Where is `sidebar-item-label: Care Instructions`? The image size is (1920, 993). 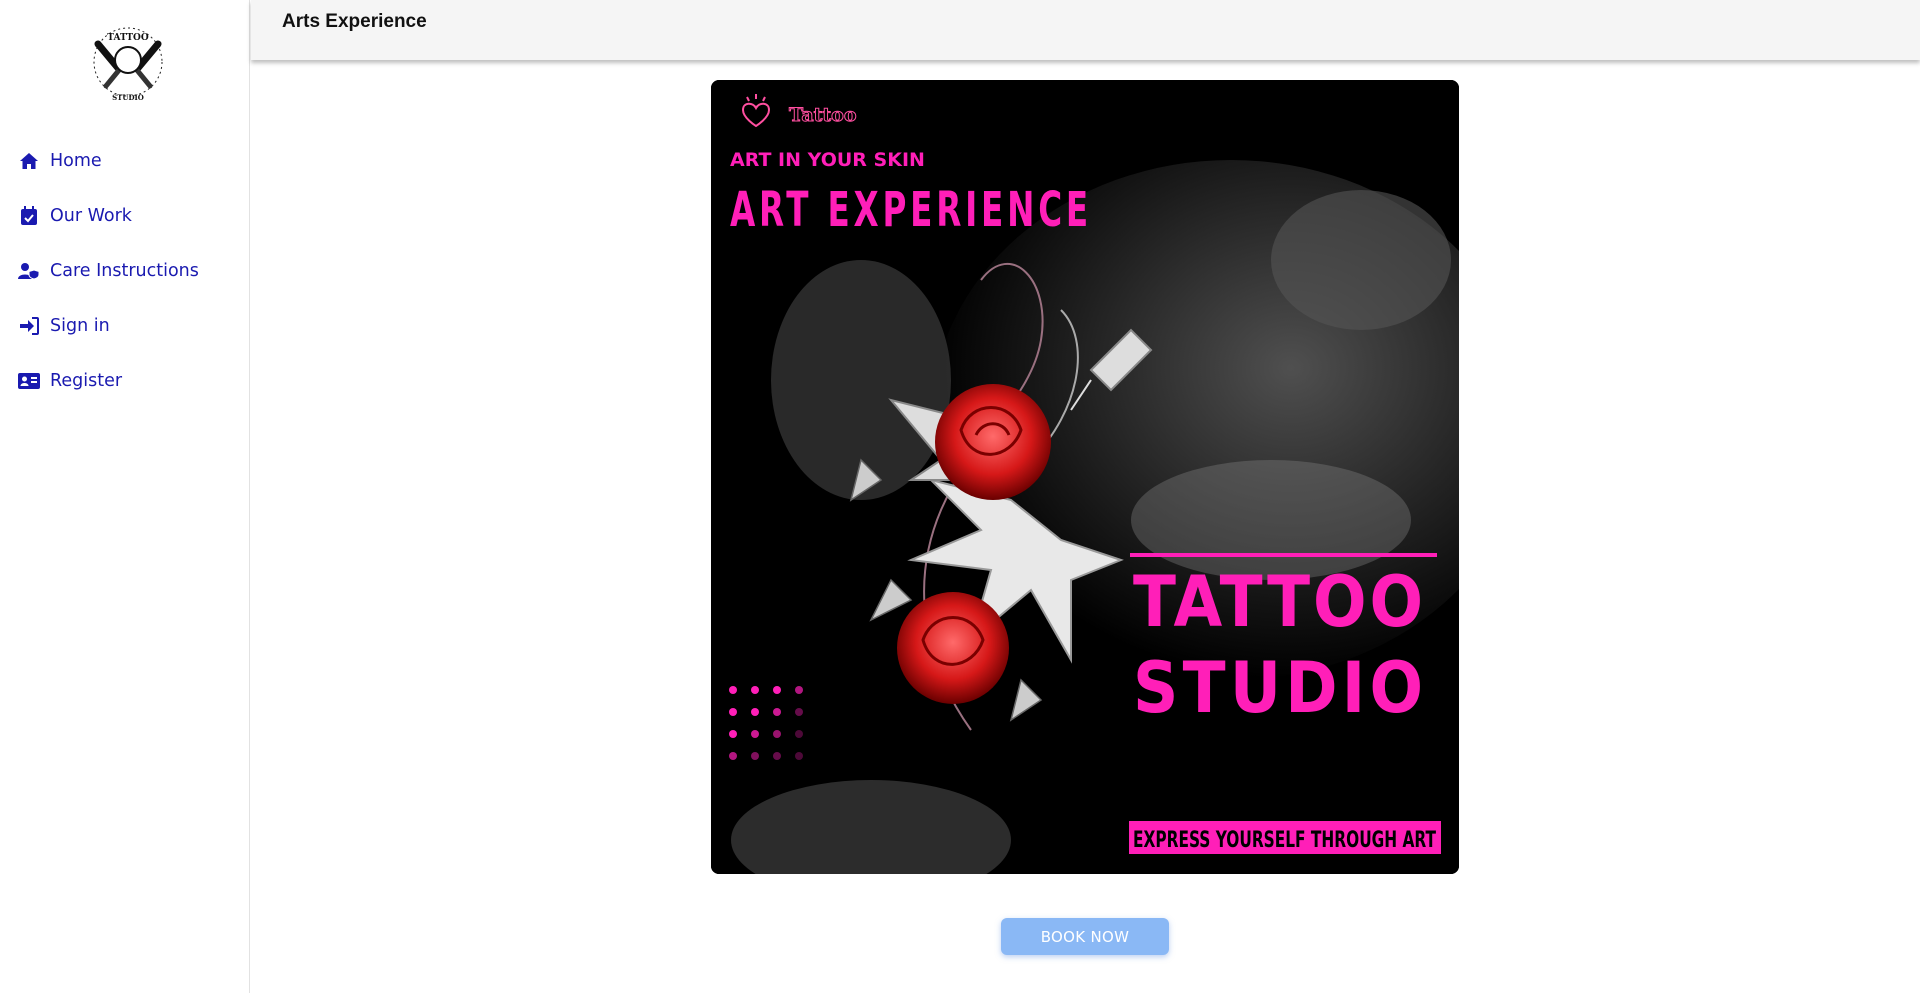
sidebar-item-label: Care Instructions is located at coordinates (124, 270).